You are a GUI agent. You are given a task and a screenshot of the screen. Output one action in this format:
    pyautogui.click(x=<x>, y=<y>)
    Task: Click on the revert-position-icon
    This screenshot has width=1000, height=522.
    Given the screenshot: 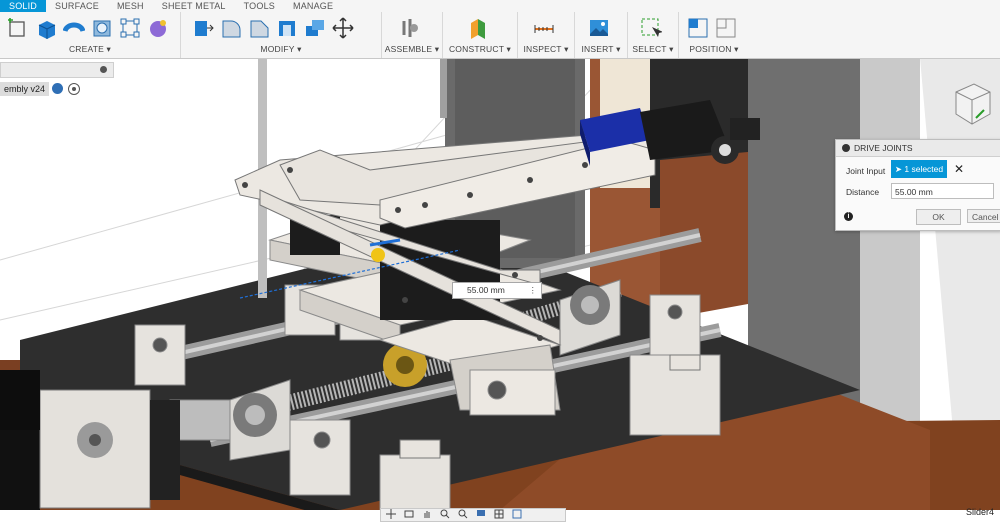 What is the action you would take?
    pyautogui.click(x=726, y=28)
    